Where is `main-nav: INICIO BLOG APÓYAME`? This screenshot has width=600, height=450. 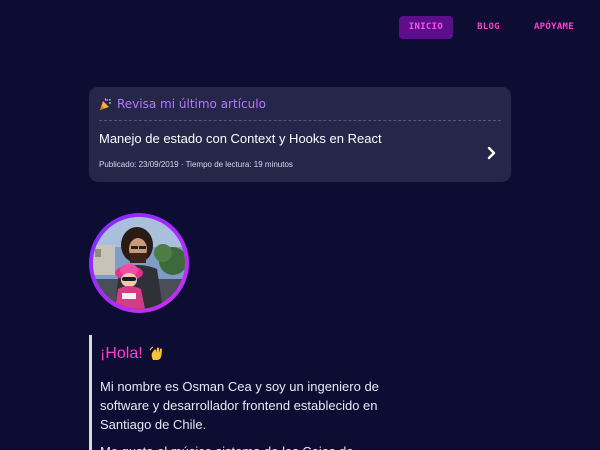 main-nav: INICIO BLOG APÓYAME is located at coordinates (484, 27).